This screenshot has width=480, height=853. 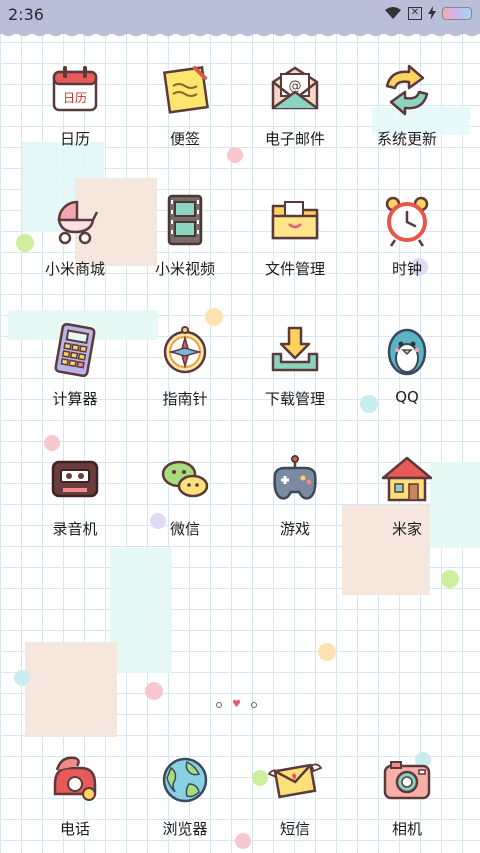 I want to click on app-label: 录音机, so click(x=75, y=529).